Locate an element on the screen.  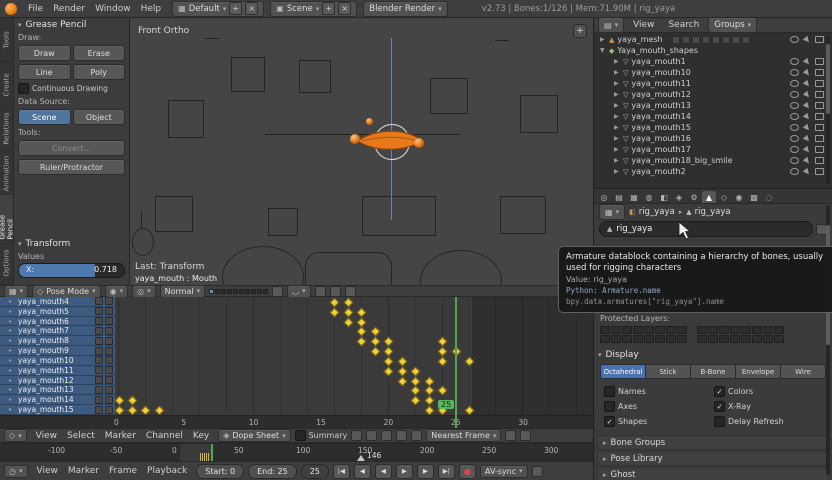
add-layout-button: + is located at coordinates (236, 8).